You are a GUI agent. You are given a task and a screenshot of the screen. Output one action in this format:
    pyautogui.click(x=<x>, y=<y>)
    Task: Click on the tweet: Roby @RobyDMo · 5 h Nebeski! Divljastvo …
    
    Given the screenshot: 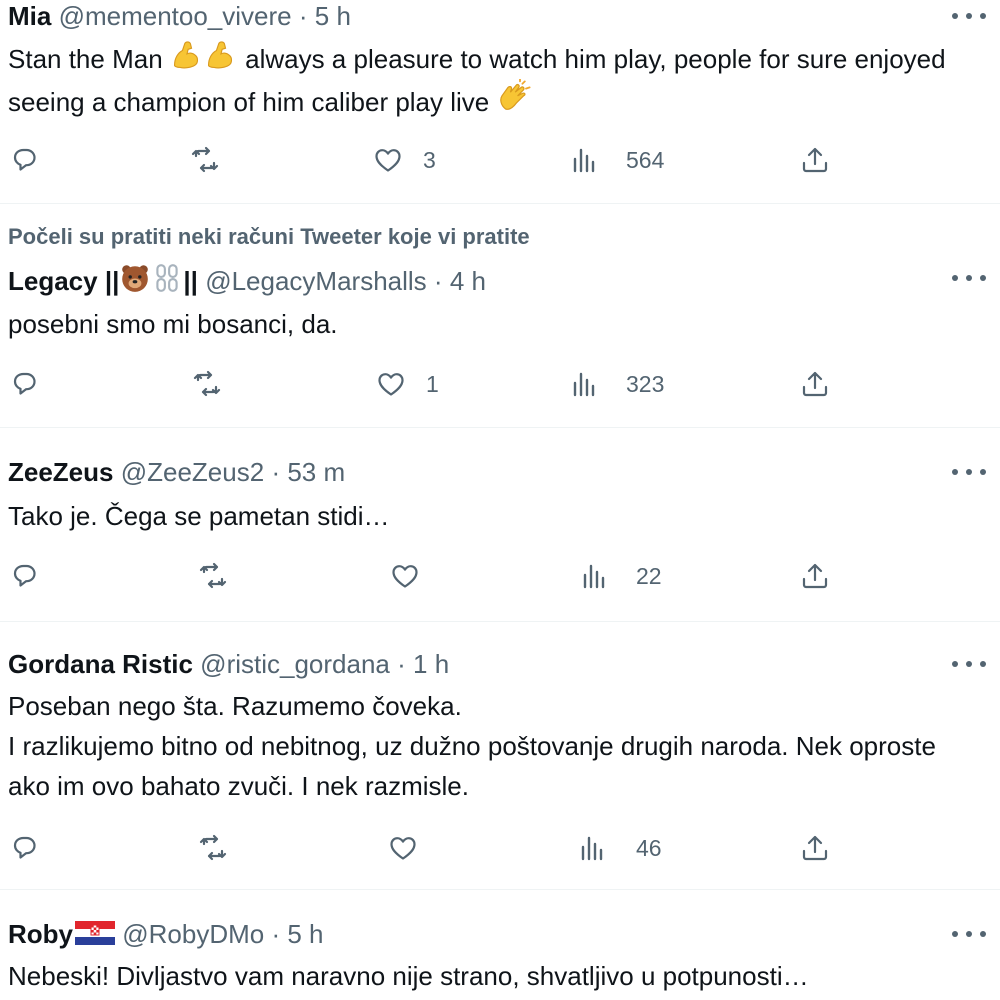 What is the action you would take?
    pyautogui.click(x=500, y=945)
    